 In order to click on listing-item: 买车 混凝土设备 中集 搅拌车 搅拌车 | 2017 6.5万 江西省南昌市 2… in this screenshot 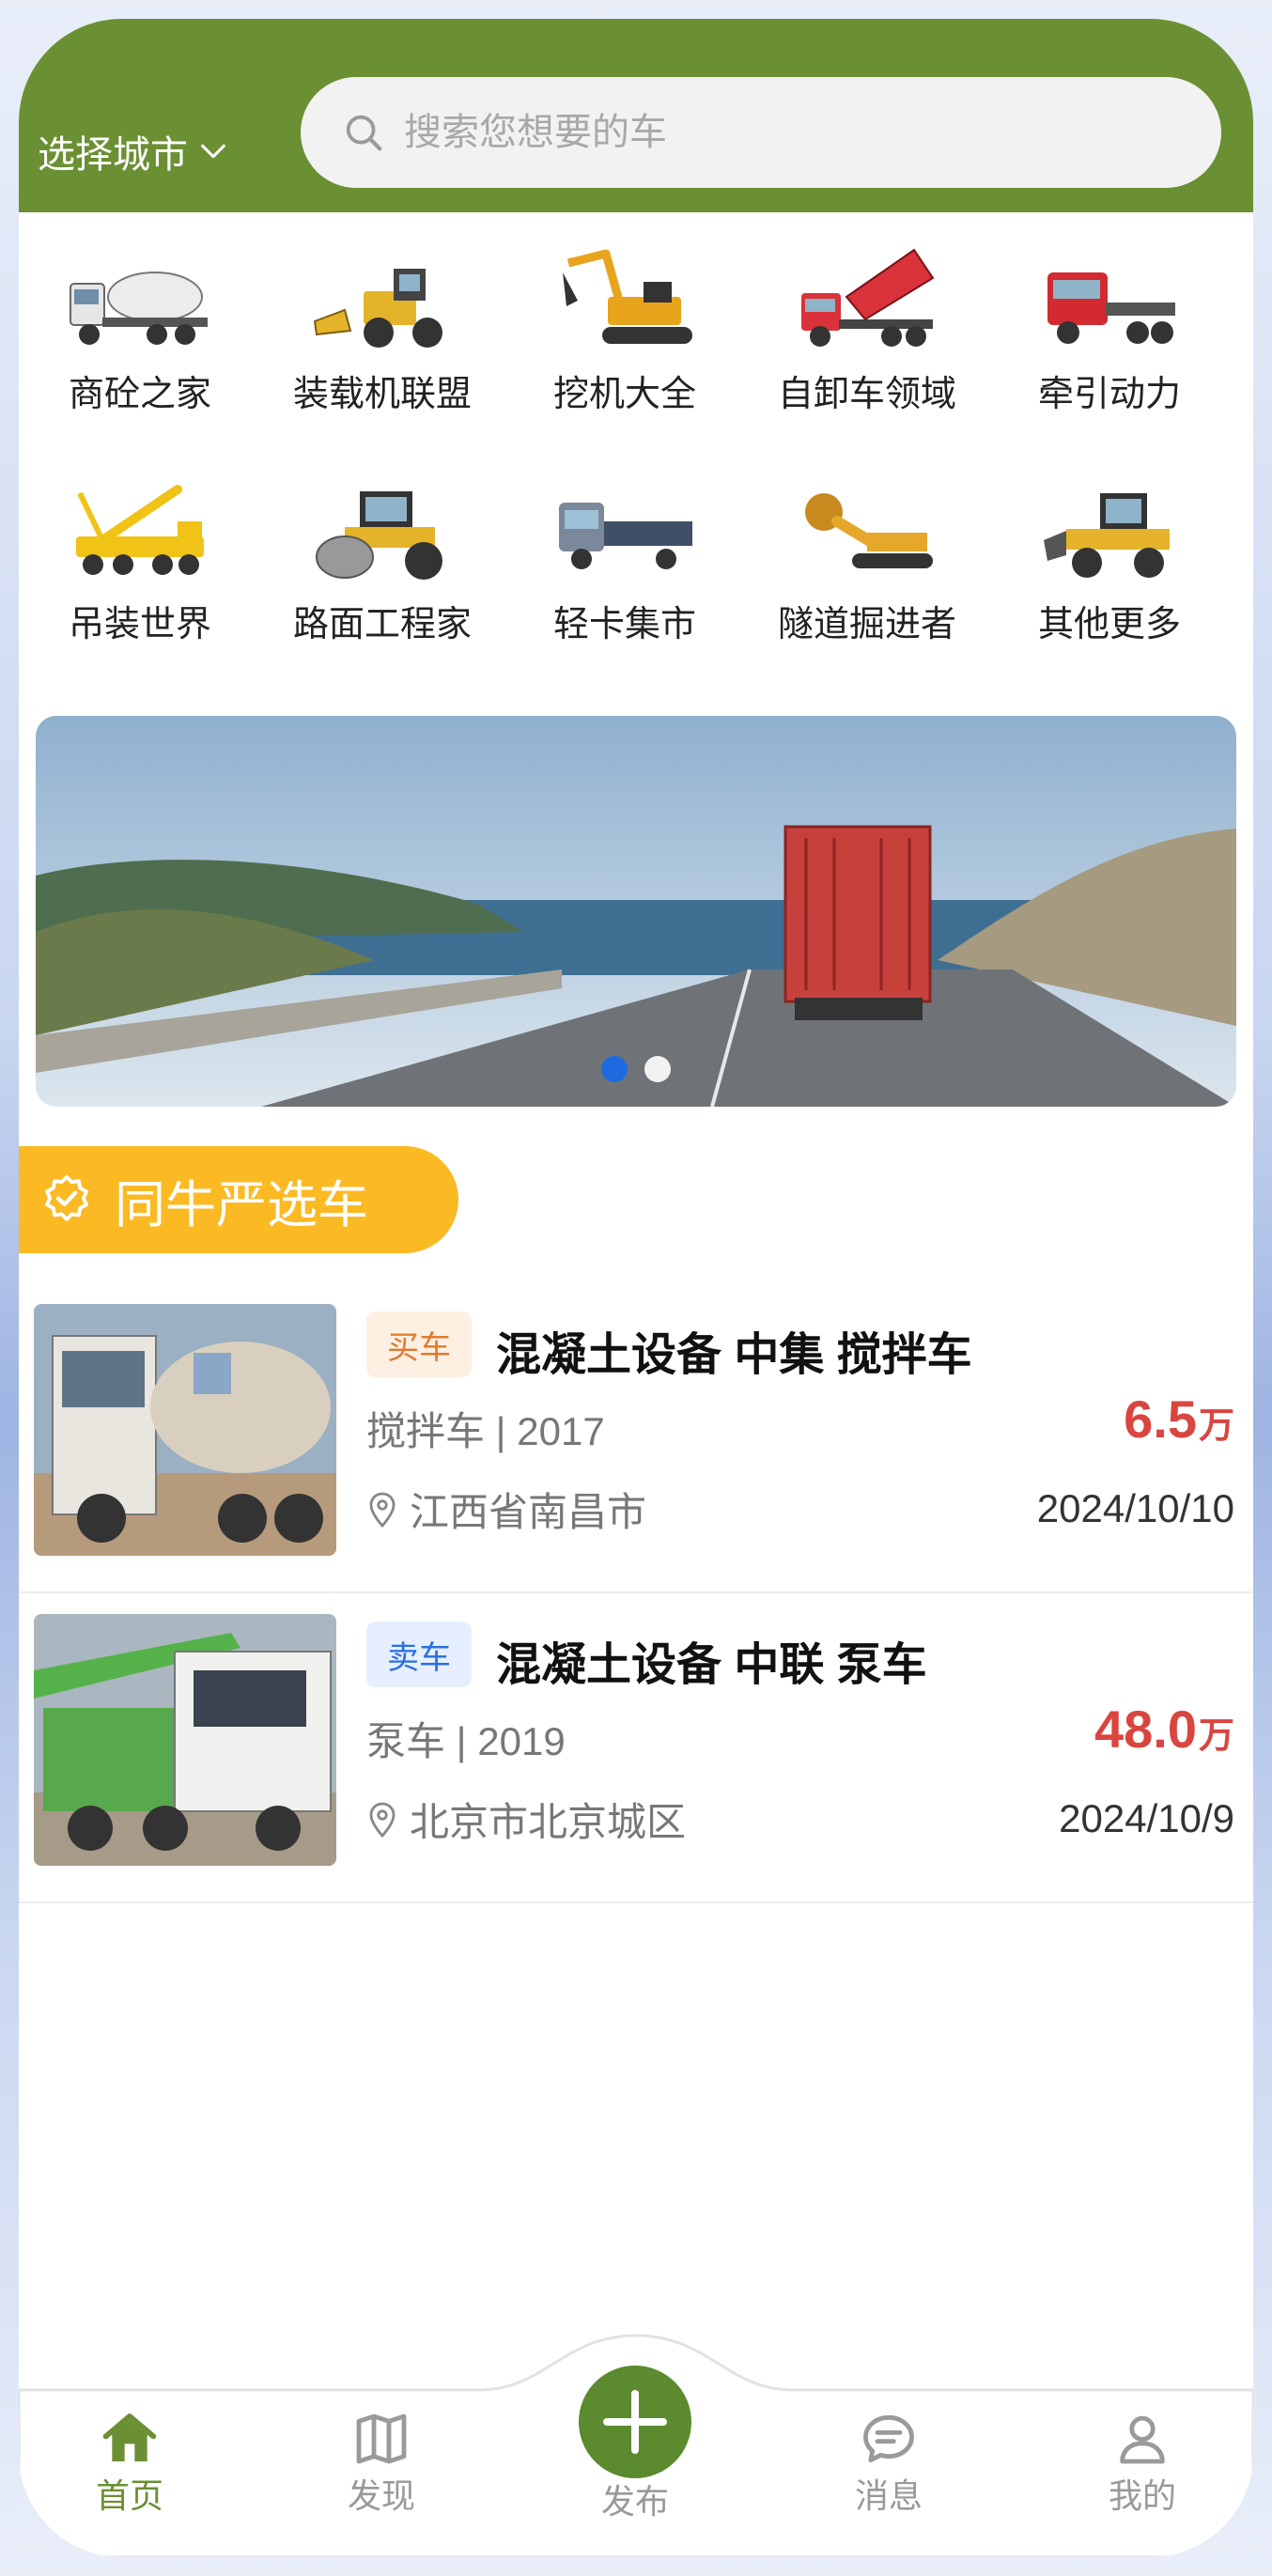, I will do `click(636, 1438)`.